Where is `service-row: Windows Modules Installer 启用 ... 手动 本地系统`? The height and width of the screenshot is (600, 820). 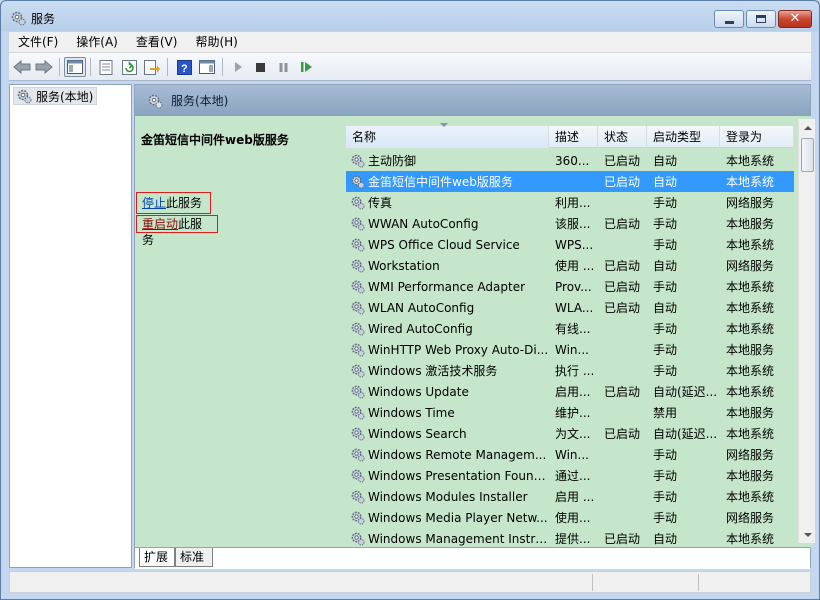 service-row: Windows Modules Installer 启用 ... 手动 本地系统 is located at coordinates (570, 496).